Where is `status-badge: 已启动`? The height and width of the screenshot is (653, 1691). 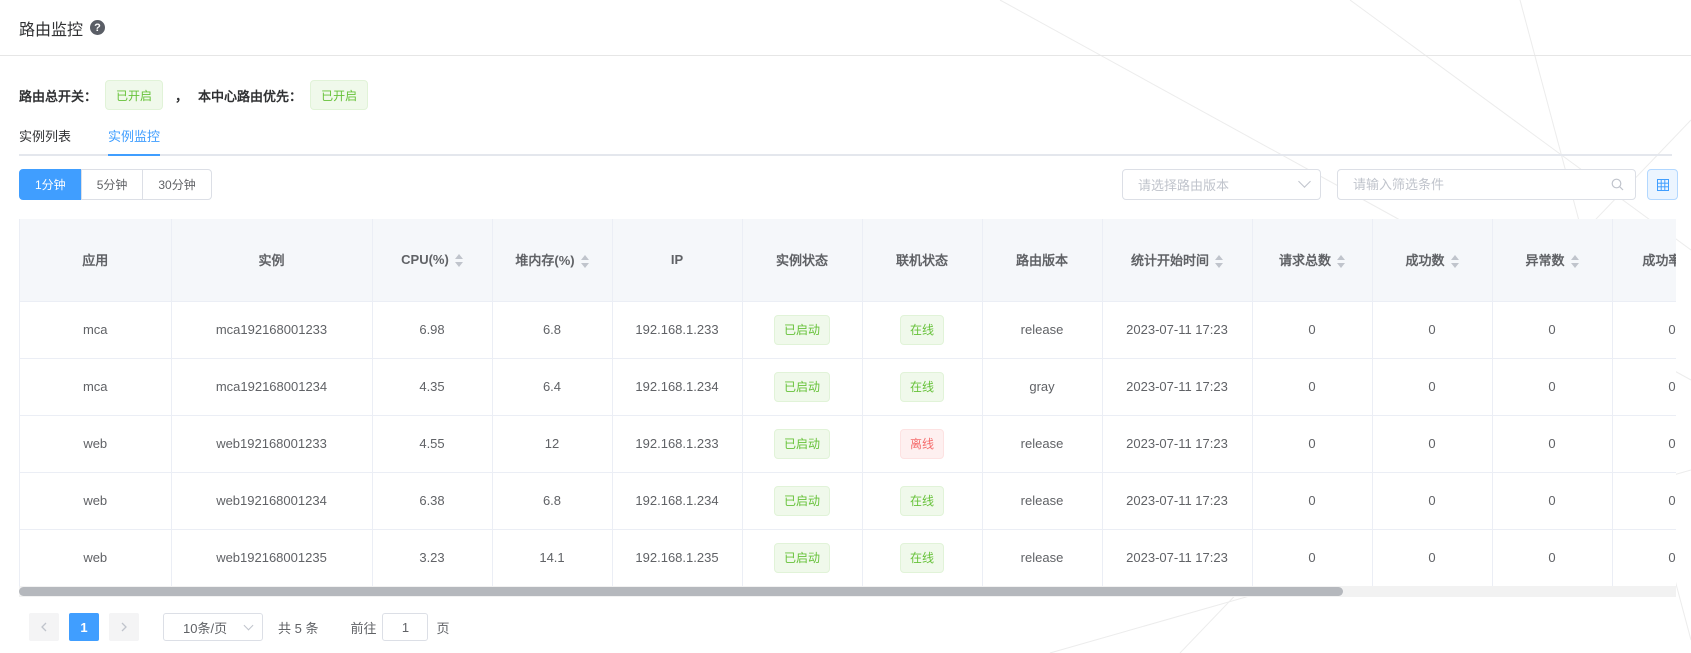
status-badge: 已启动 is located at coordinates (801, 386).